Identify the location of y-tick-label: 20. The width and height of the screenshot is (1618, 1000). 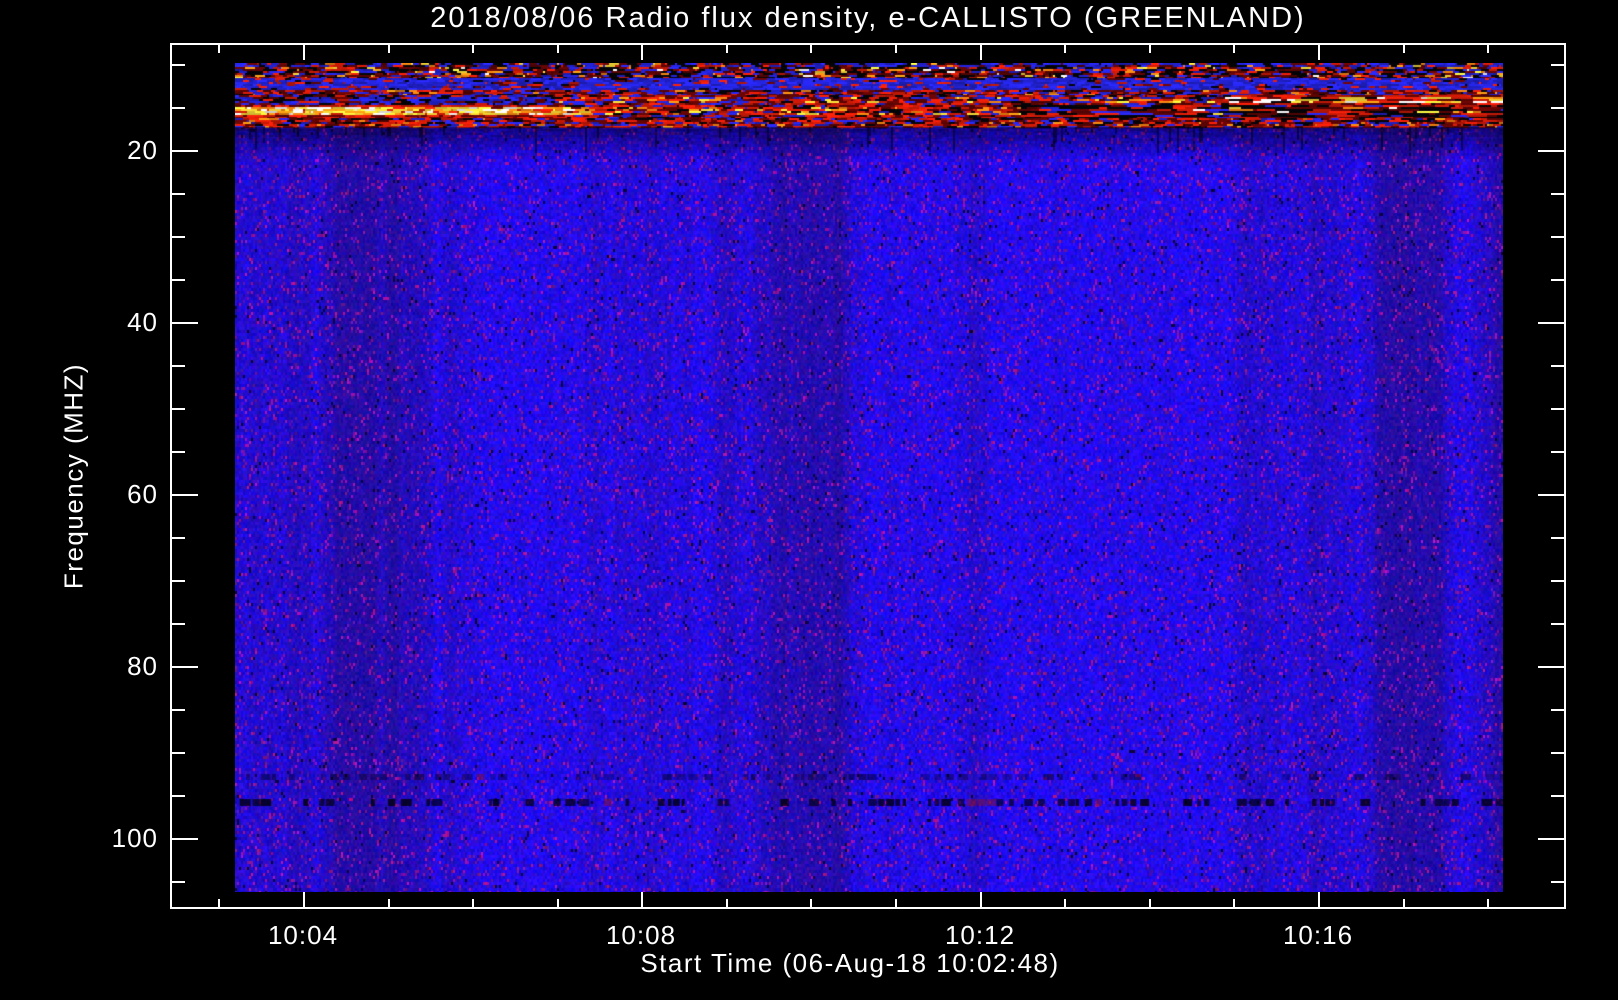
(142, 150).